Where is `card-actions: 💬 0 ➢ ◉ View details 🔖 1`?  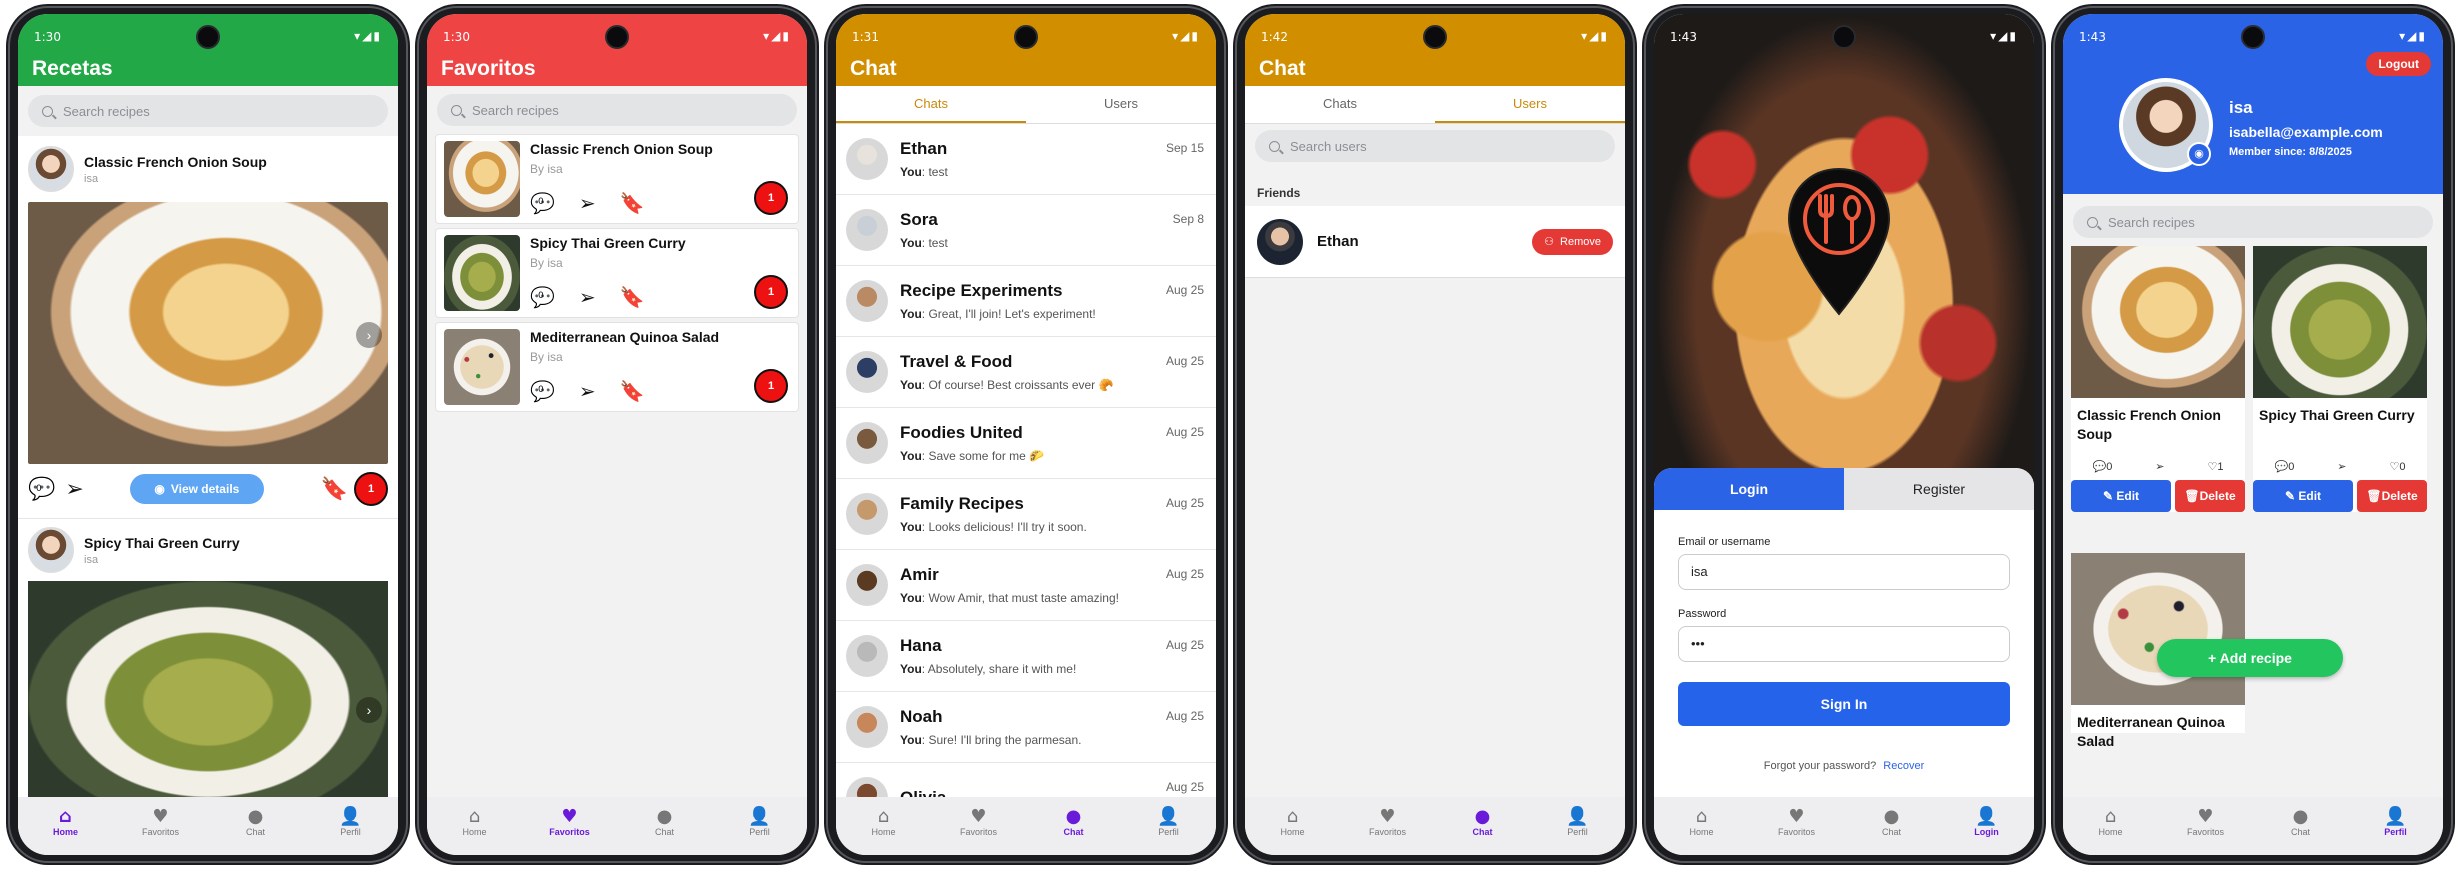
card-actions: 💬 0 ➢ ◉ View details 🔖 1 is located at coordinates (208, 489).